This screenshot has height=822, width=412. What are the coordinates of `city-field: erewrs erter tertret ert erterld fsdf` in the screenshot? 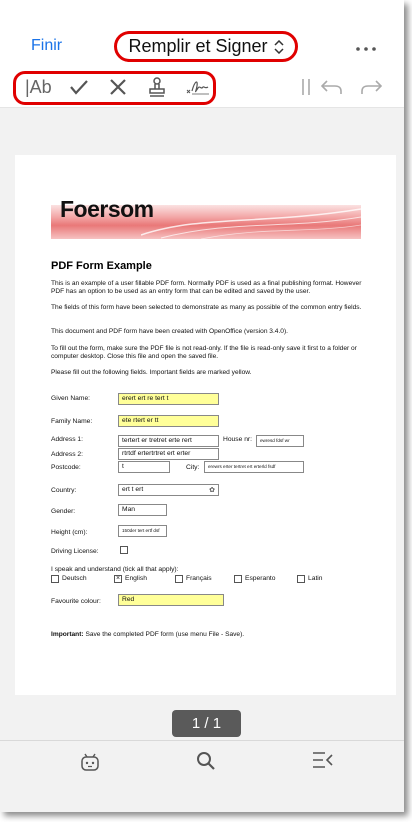 It's located at (254, 467).